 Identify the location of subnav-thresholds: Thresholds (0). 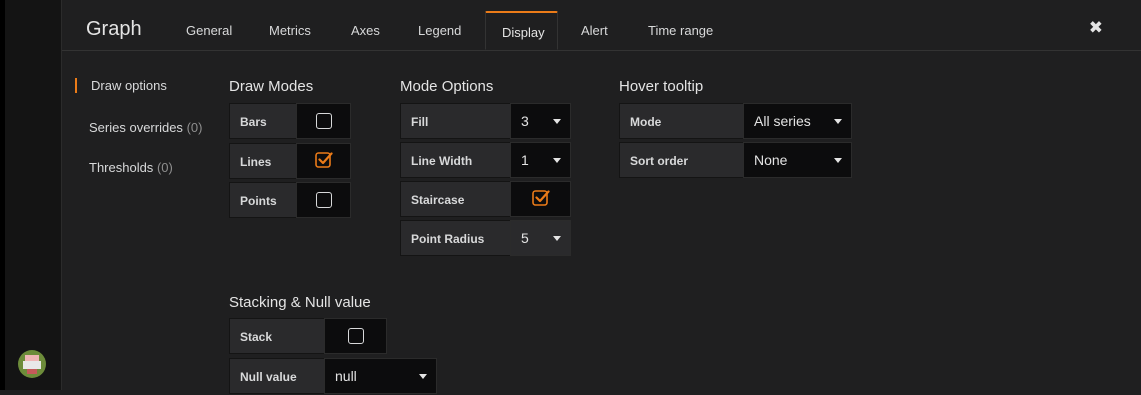
(124, 167).